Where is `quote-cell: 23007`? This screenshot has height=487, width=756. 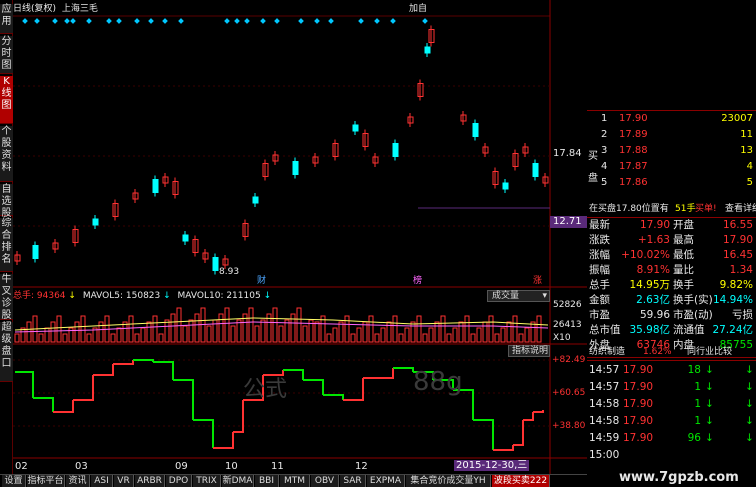 quote-cell: 23007 is located at coordinates (737, 118).